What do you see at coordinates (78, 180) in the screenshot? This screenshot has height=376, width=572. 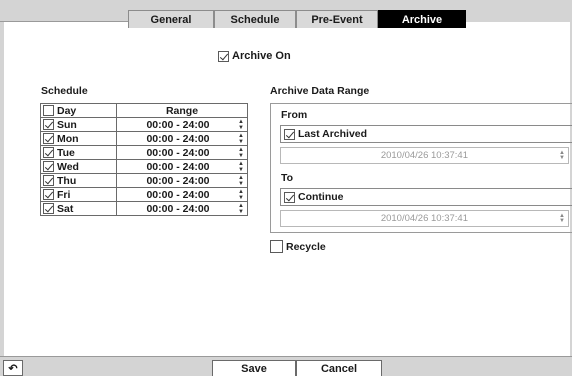 I see `day-cell: Thu` at bounding box center [78, 180].